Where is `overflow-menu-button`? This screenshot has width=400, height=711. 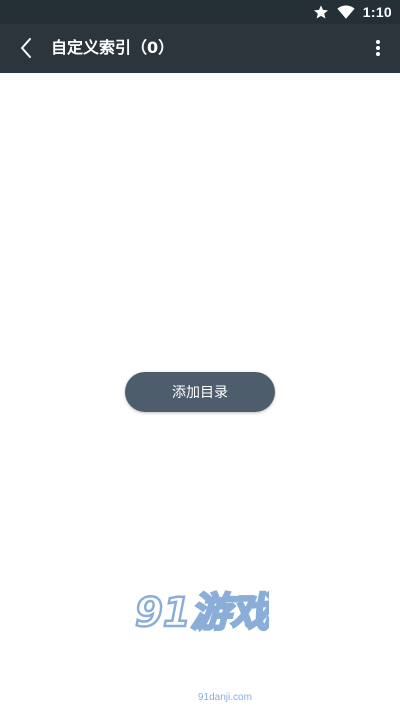
overflow-menu-button is located at coordinates (378, 48).